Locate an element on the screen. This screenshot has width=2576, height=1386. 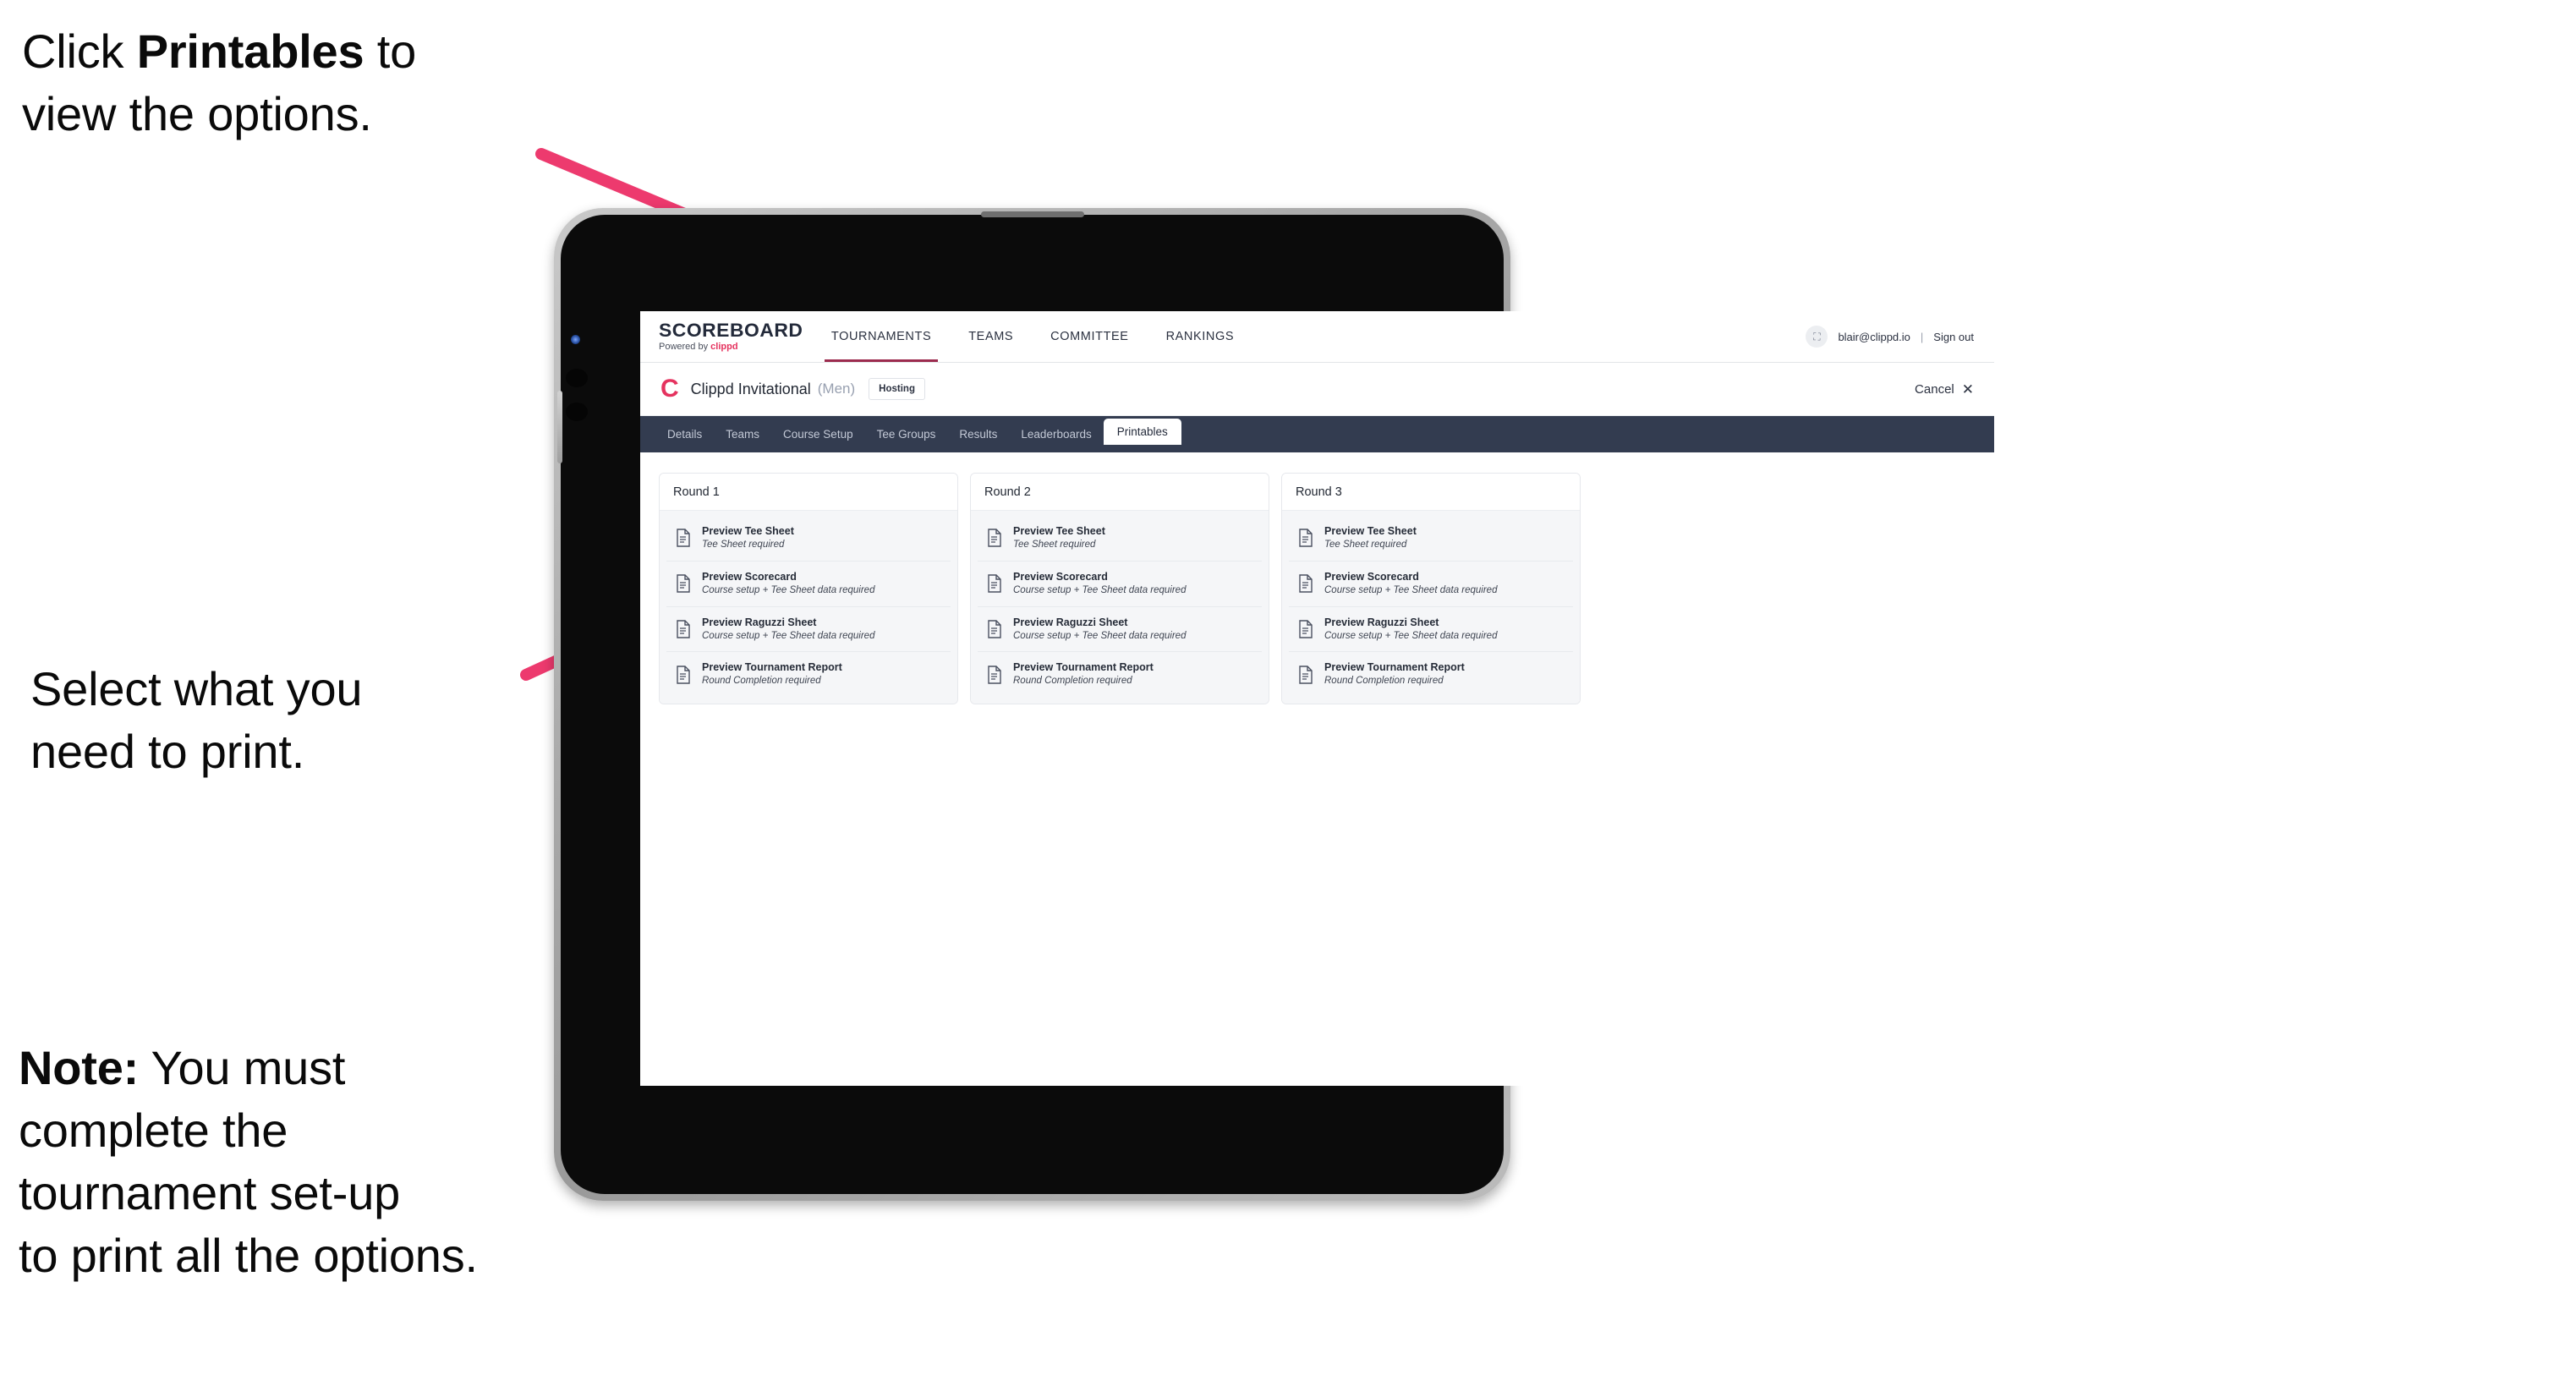
status-led-icon is located at coordinates (575, 339).